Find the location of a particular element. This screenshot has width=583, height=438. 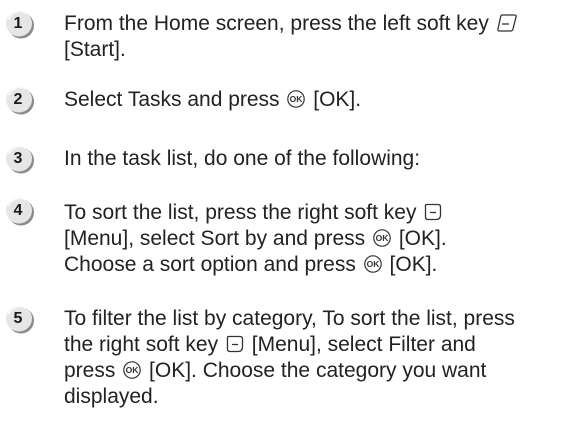

step-number-badge: 1 is located at coordinates (20, 25).